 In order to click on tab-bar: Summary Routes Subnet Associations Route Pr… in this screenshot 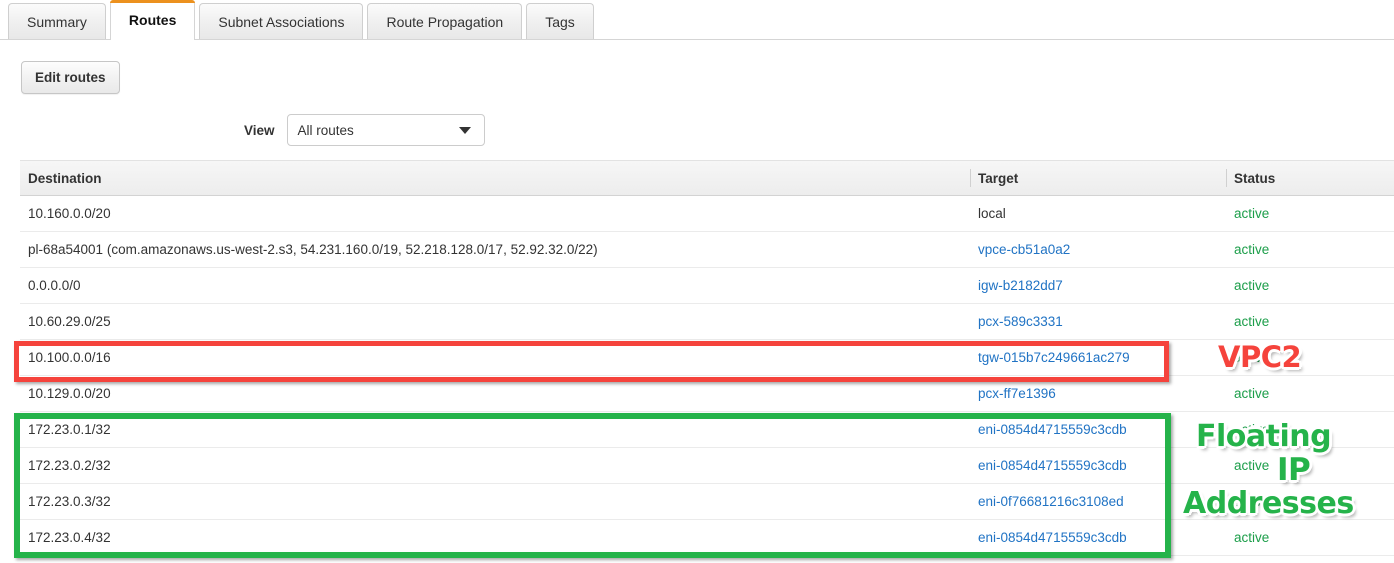, I will do `click(697, 20)`.